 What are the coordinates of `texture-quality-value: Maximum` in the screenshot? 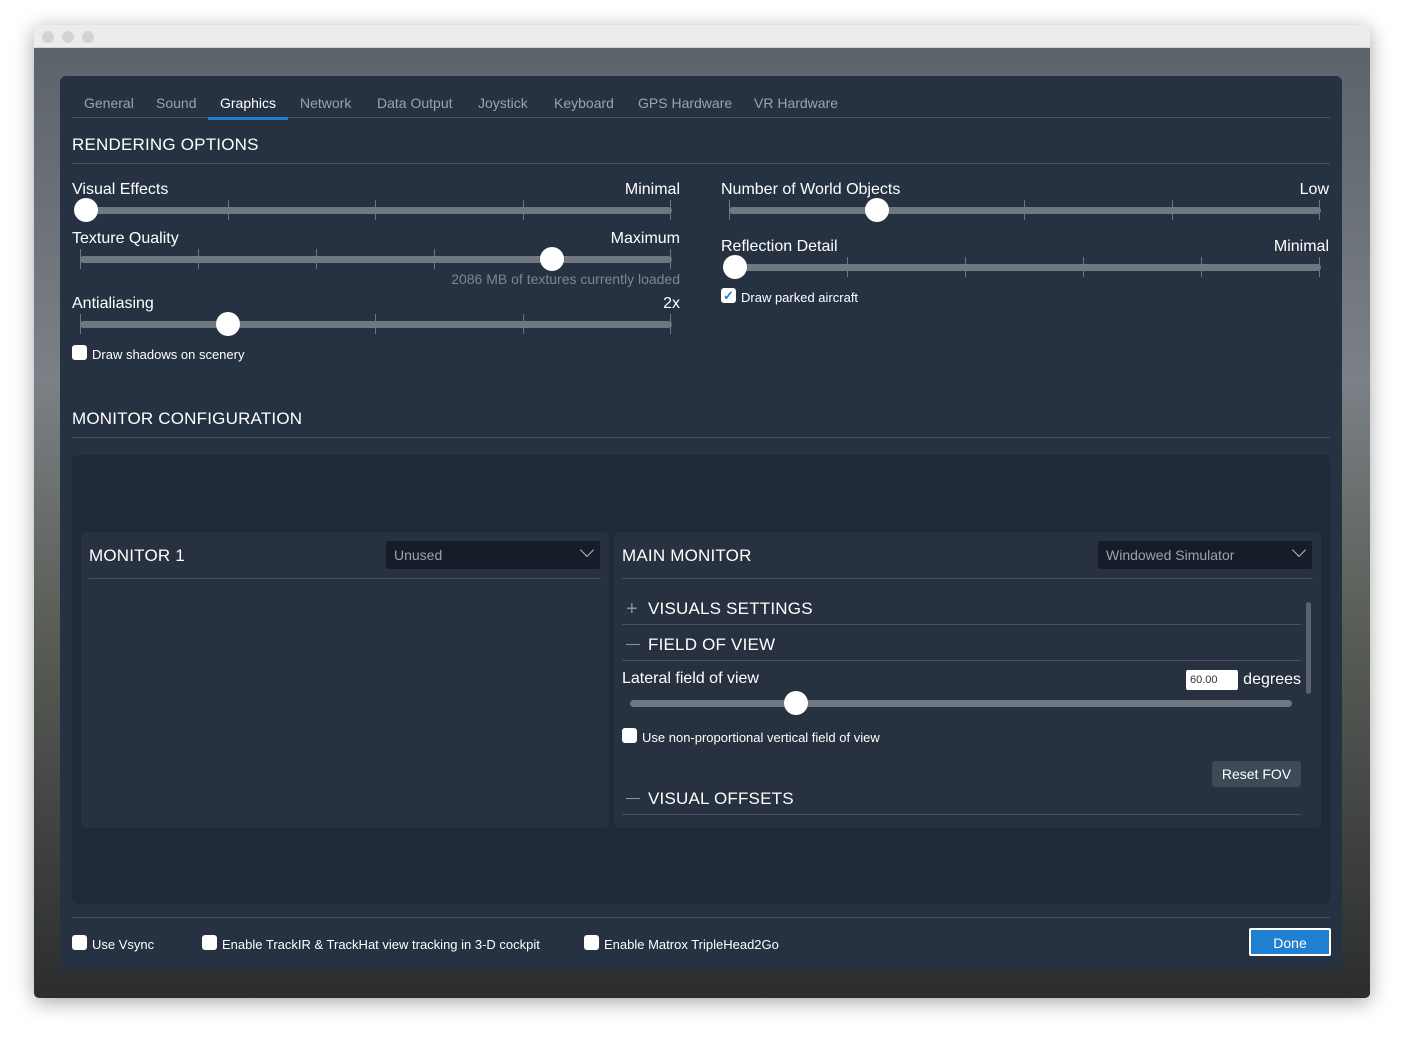 It's located at (645, 238).